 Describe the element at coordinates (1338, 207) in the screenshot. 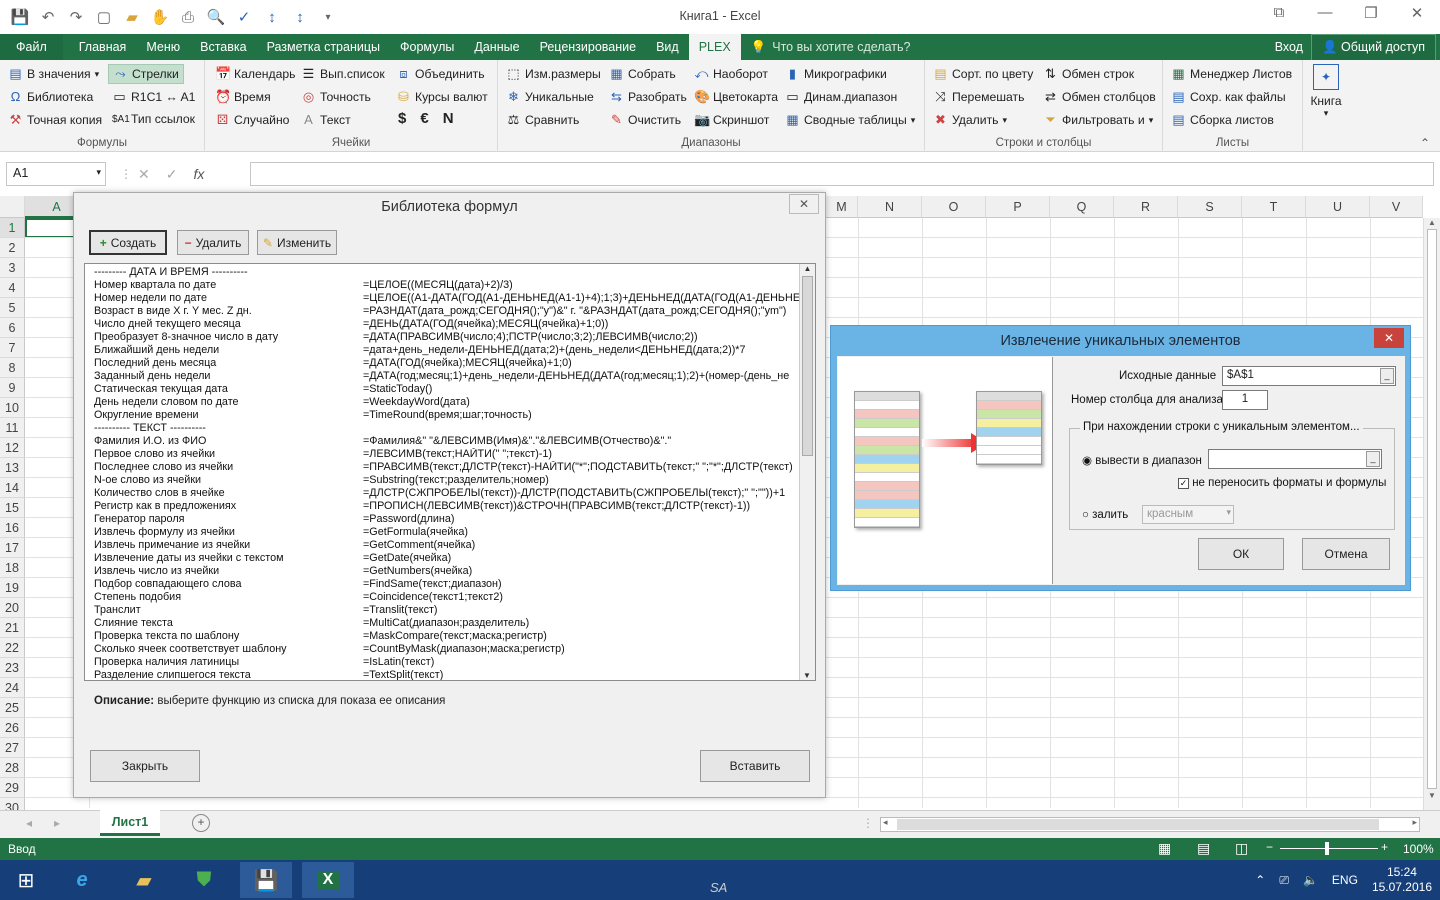

I see `col-header-u: U` at that location.